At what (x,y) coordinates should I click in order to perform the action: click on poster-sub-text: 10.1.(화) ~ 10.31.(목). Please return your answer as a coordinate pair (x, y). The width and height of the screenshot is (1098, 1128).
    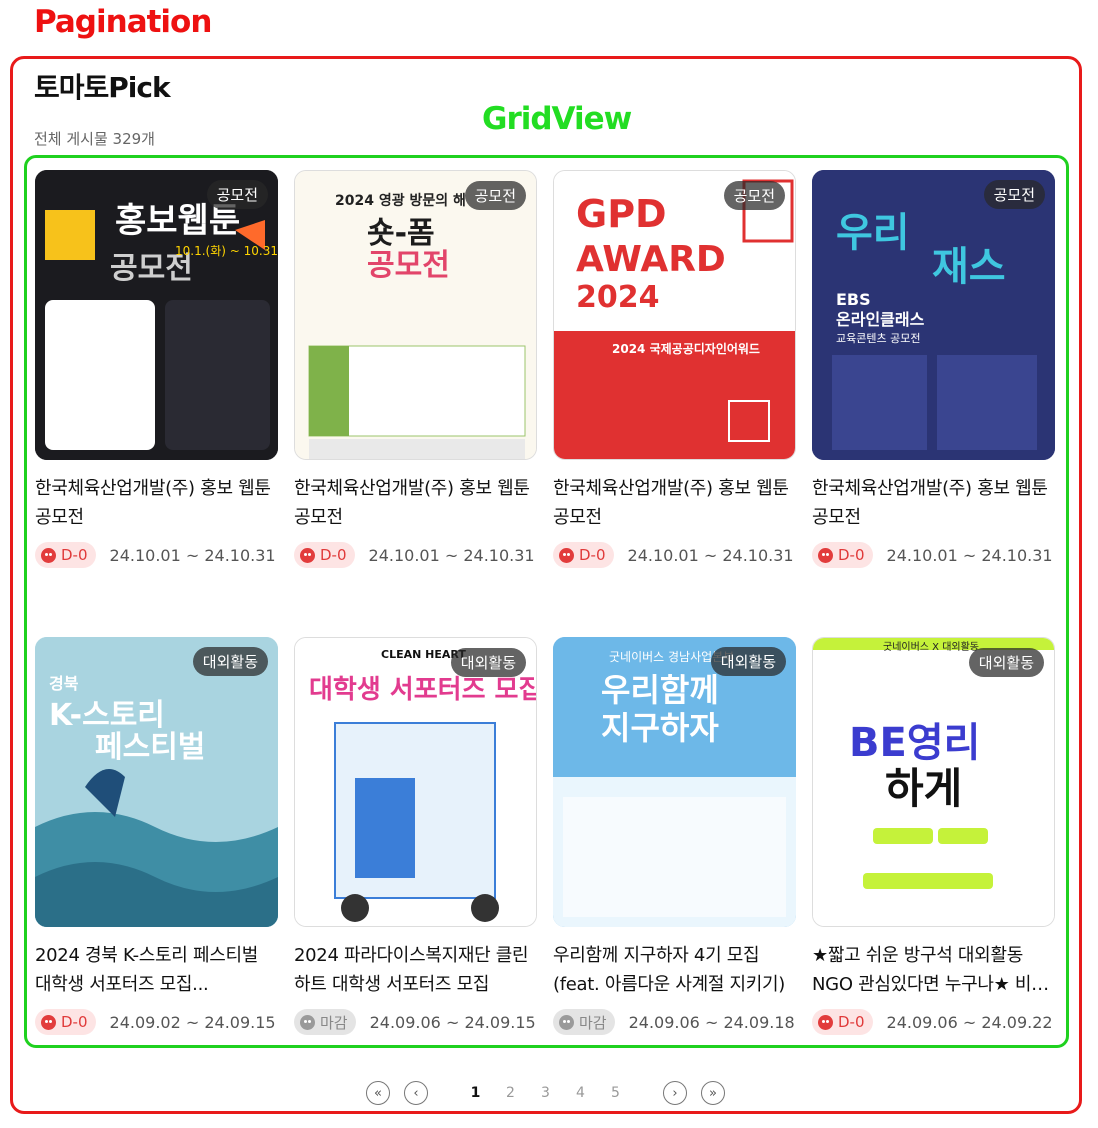
    Looking at the image, I should click on (226, 251).